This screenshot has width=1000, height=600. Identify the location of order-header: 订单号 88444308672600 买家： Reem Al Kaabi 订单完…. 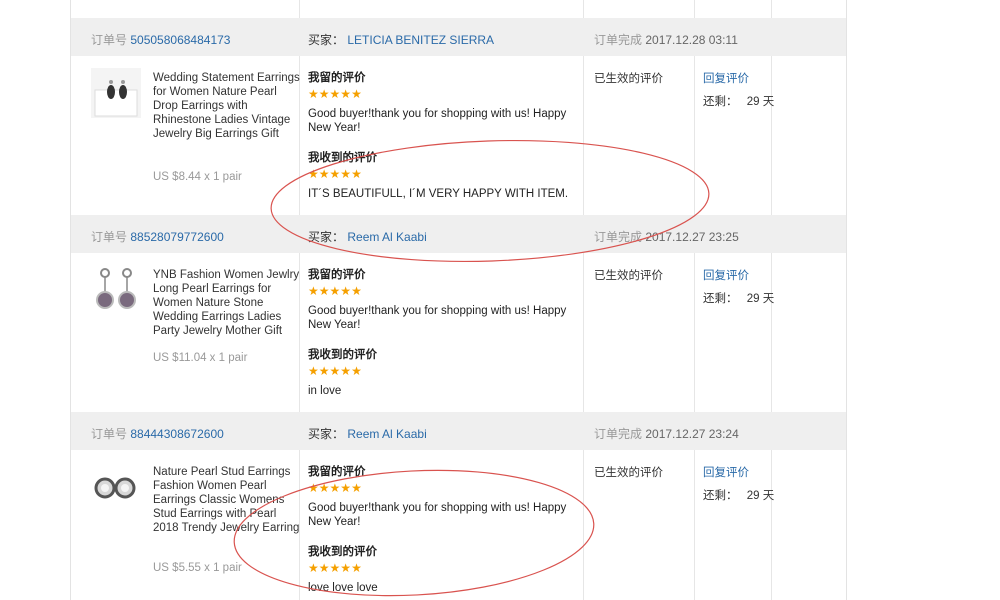
(458, 431).